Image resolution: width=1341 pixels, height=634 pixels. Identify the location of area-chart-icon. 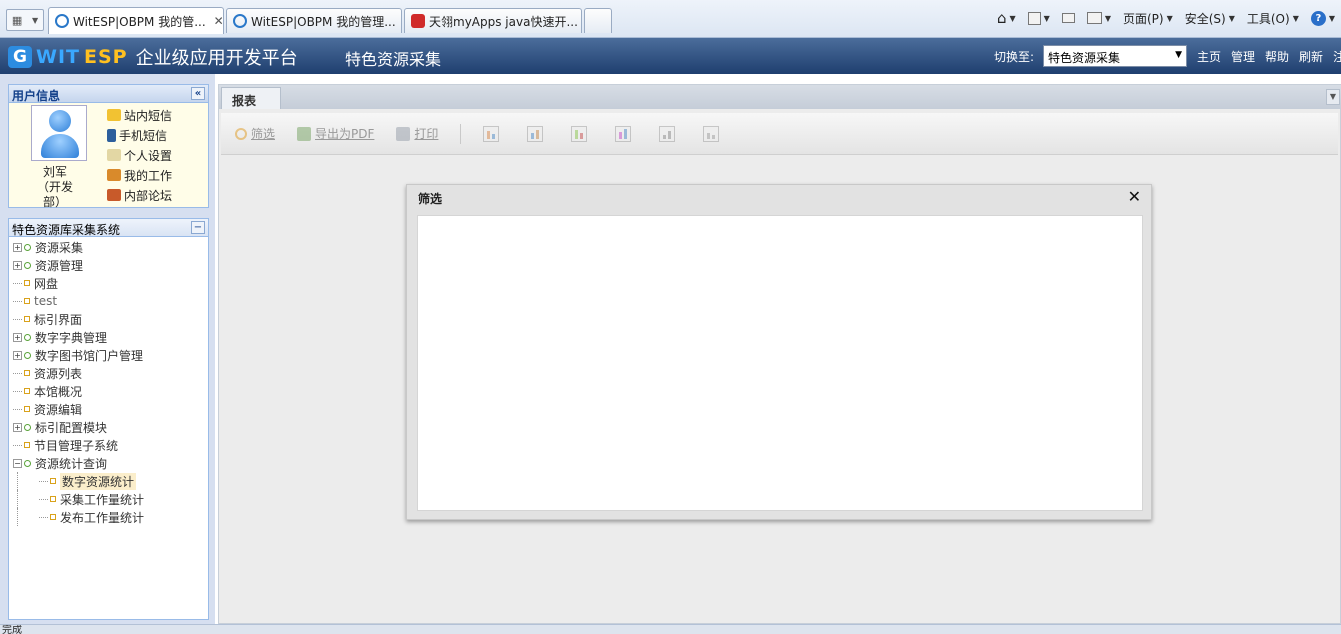
(711, 133).